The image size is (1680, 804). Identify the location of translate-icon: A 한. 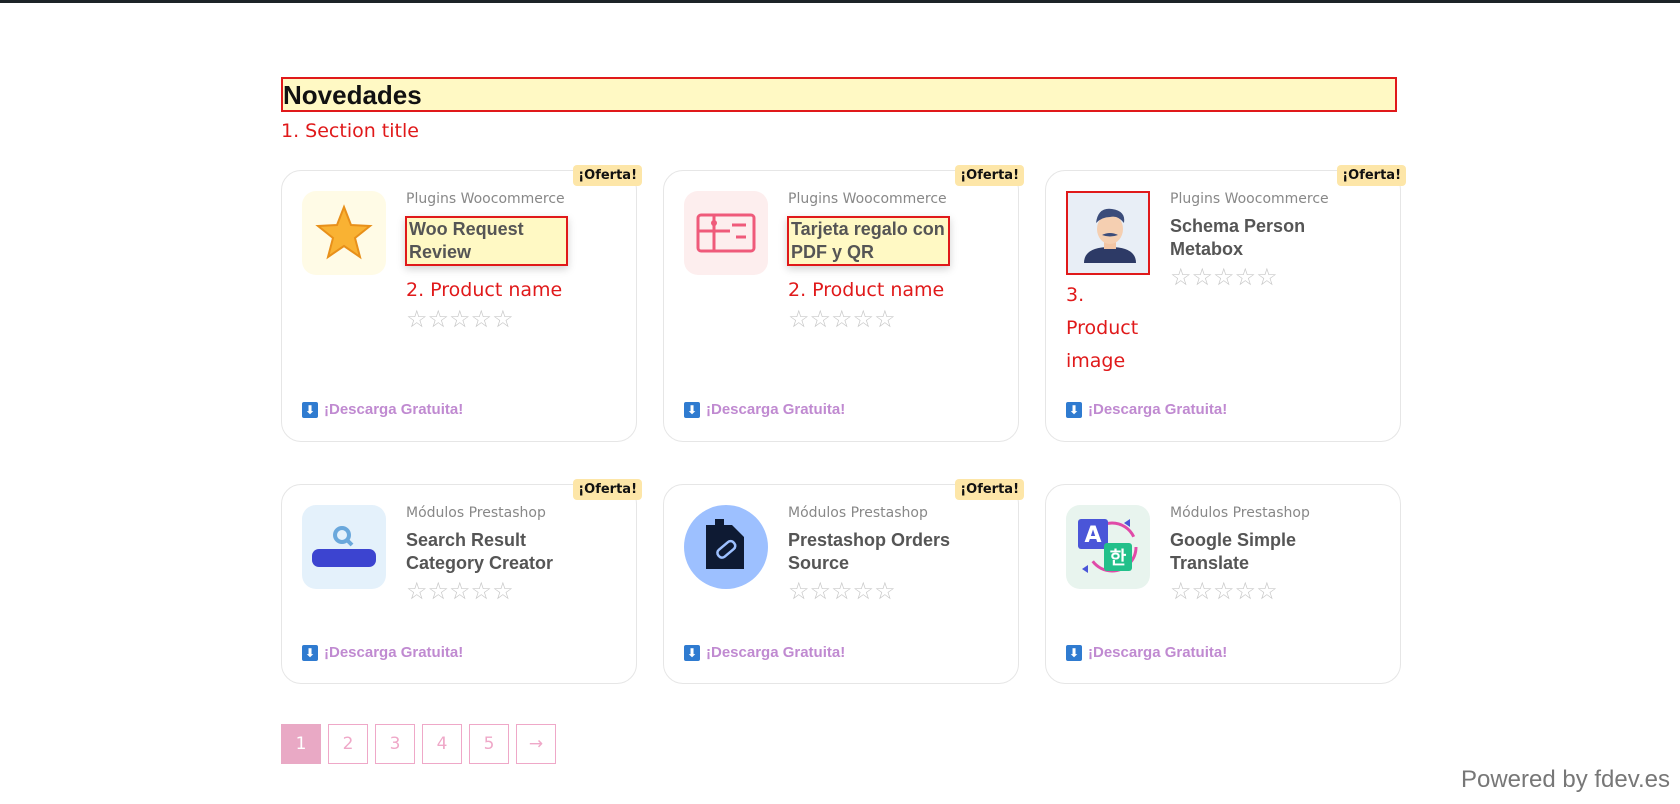
(1108, 546).